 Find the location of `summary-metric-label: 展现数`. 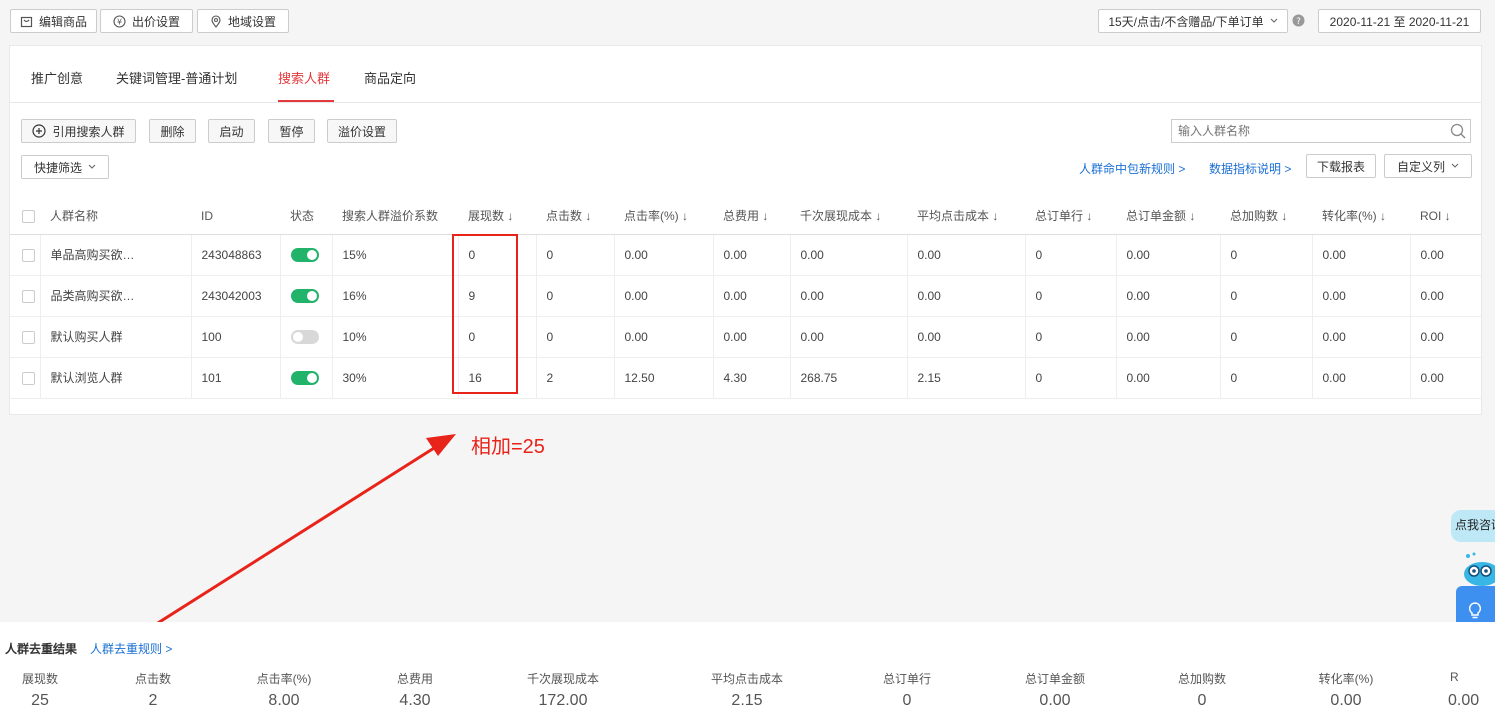

summary-metric-label: 展现数 is located at coordinates (39, 679).